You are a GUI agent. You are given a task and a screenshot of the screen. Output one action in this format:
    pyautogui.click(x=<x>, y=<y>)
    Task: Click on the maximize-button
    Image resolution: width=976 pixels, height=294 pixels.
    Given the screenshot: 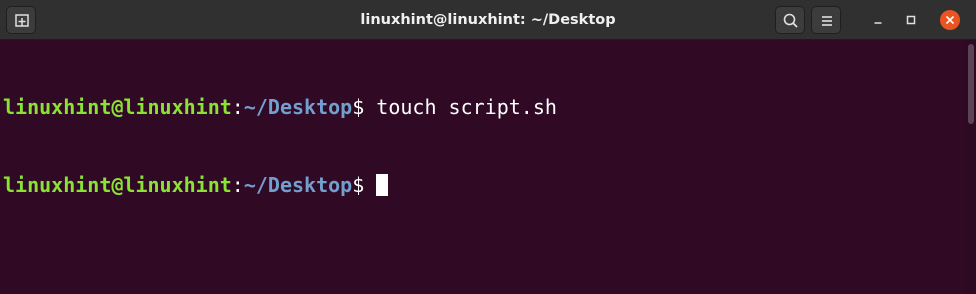 What is the action you would take?
    pyautogui.click(x=911, y=20)
    